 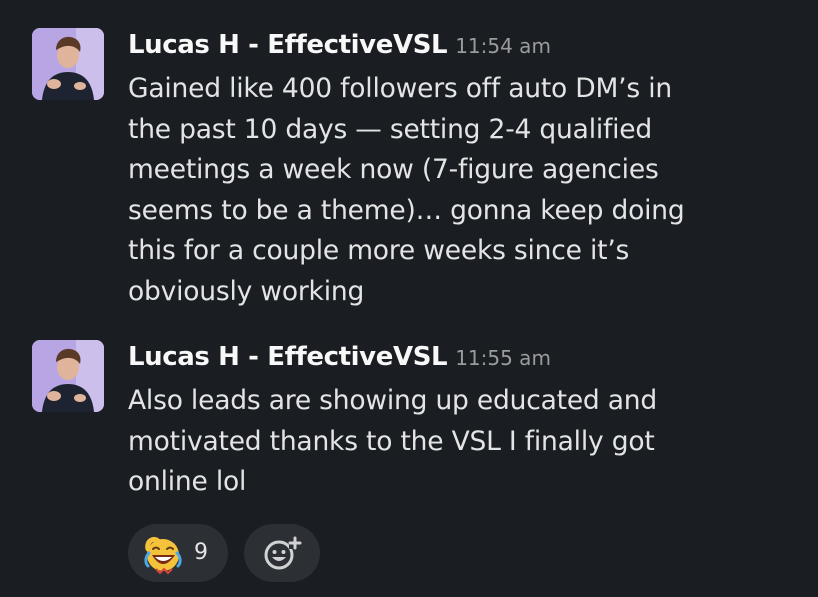 I want to click on message-line: online lol, so click(x=187, y=482).